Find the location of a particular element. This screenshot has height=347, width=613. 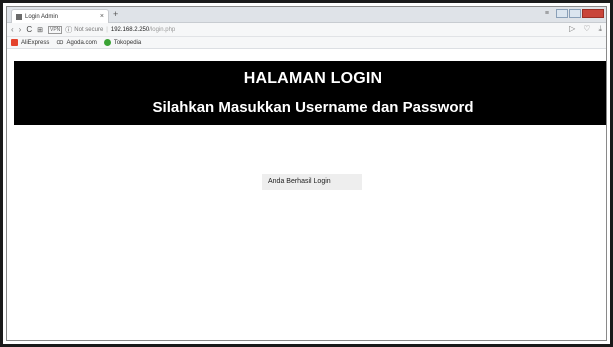

back-icon: ‹ is located at coordinates (12, 29).